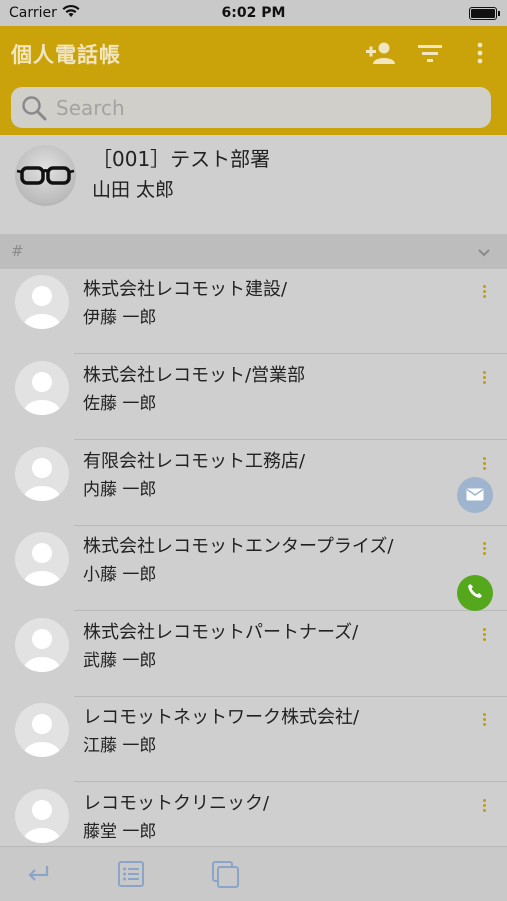  Describe the element at coordinates (253, 739) in the screenshot. I see `contact-row: レコモットネットワーク株式会社/ 江藤 一郎` at that location.